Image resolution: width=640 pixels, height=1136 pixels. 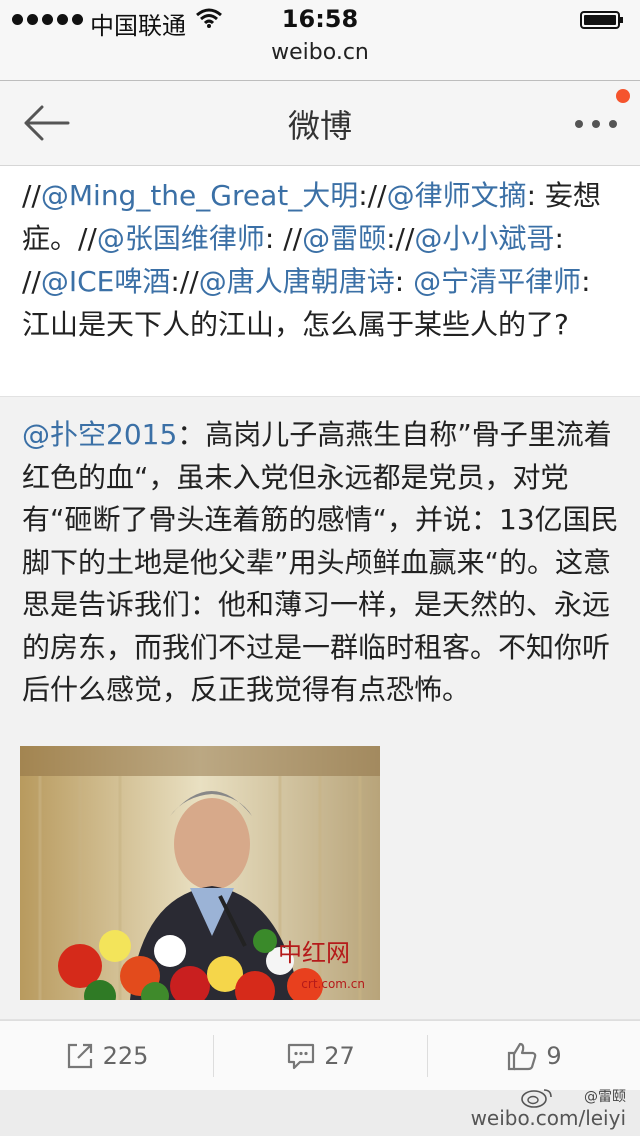 I want to click on page-title: 微博, so click(x=319, y=126).